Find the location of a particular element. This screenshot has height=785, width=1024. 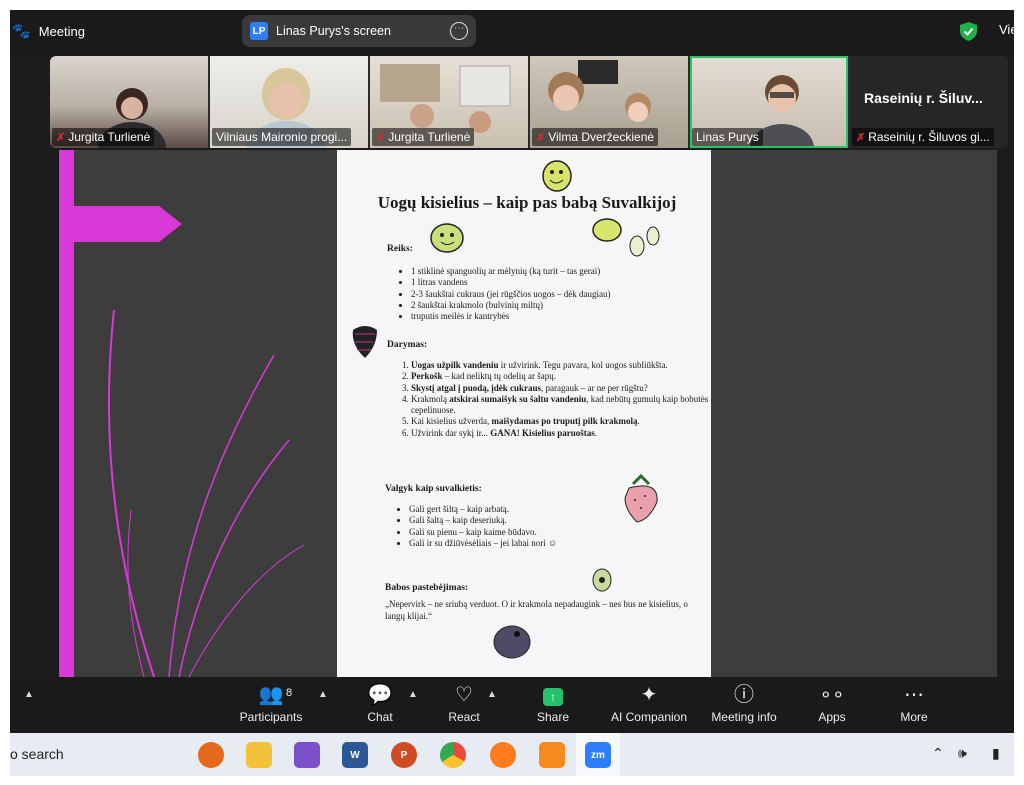

list-item: Gali su pienu – kaip kaime būdavo. is located at coordinates (549, 532).